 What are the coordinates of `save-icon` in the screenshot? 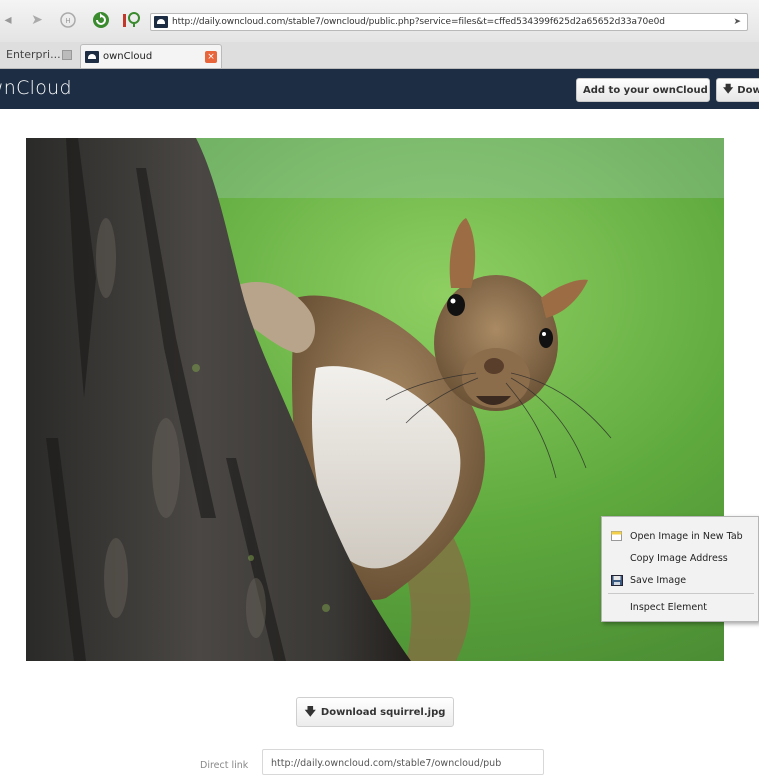 It's located at (617, 580).